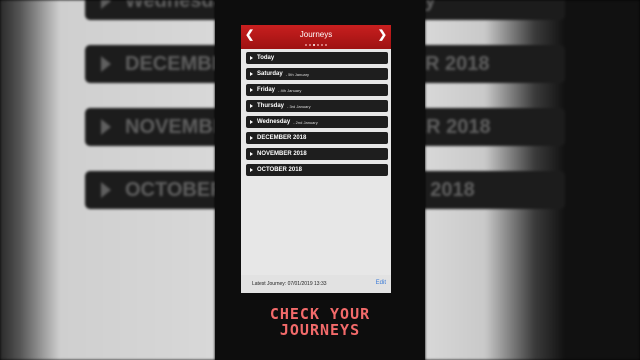  What do you see at coordinates (317, 138) in the screenshot?
I see `list-item-month: DECEMBER 2018` at bounding box center [317, 138].